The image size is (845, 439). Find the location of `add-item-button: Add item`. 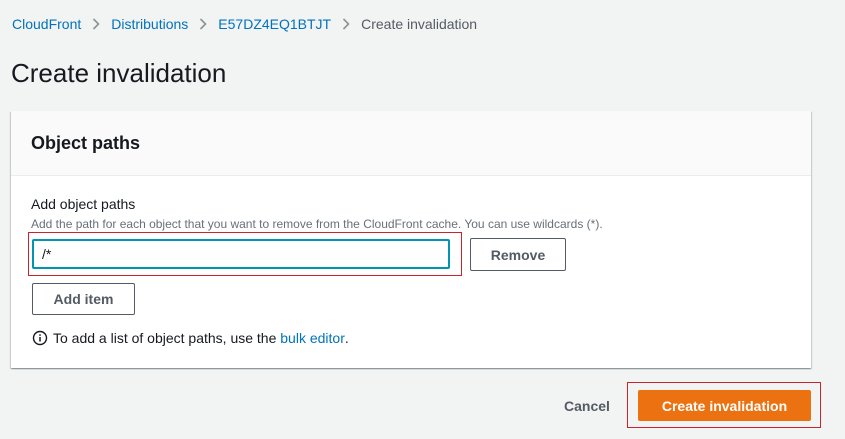

add-item-button: Add item is located at coordinates (83, 299).